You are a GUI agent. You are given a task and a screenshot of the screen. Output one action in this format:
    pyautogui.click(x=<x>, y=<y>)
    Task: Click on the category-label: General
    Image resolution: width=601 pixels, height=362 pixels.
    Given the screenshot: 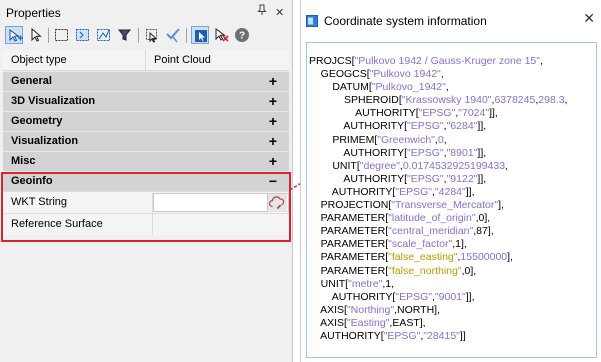 What is the action you would take?
    pyautogui.click(x=31, y=81)
    